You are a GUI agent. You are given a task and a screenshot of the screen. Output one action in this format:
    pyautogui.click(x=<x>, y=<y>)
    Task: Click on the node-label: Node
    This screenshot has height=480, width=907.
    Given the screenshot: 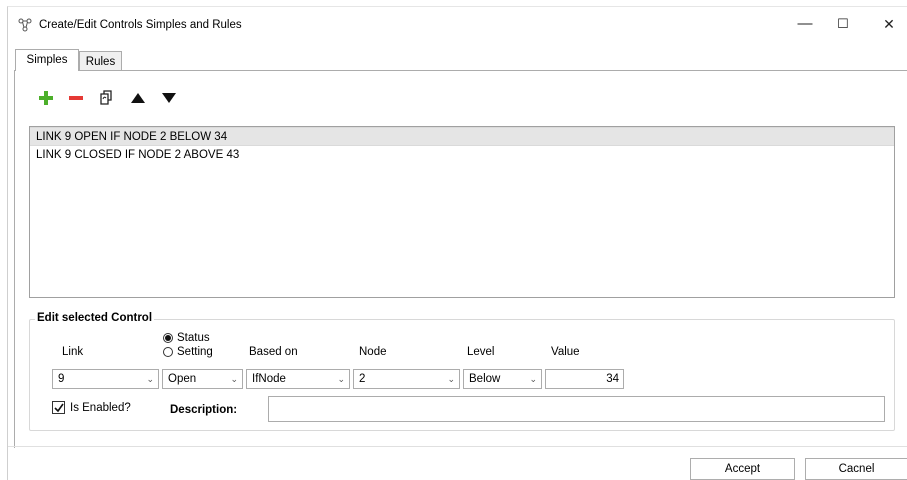 What is the action you would take?
    pyautogui.click(x=373, y=352)
    